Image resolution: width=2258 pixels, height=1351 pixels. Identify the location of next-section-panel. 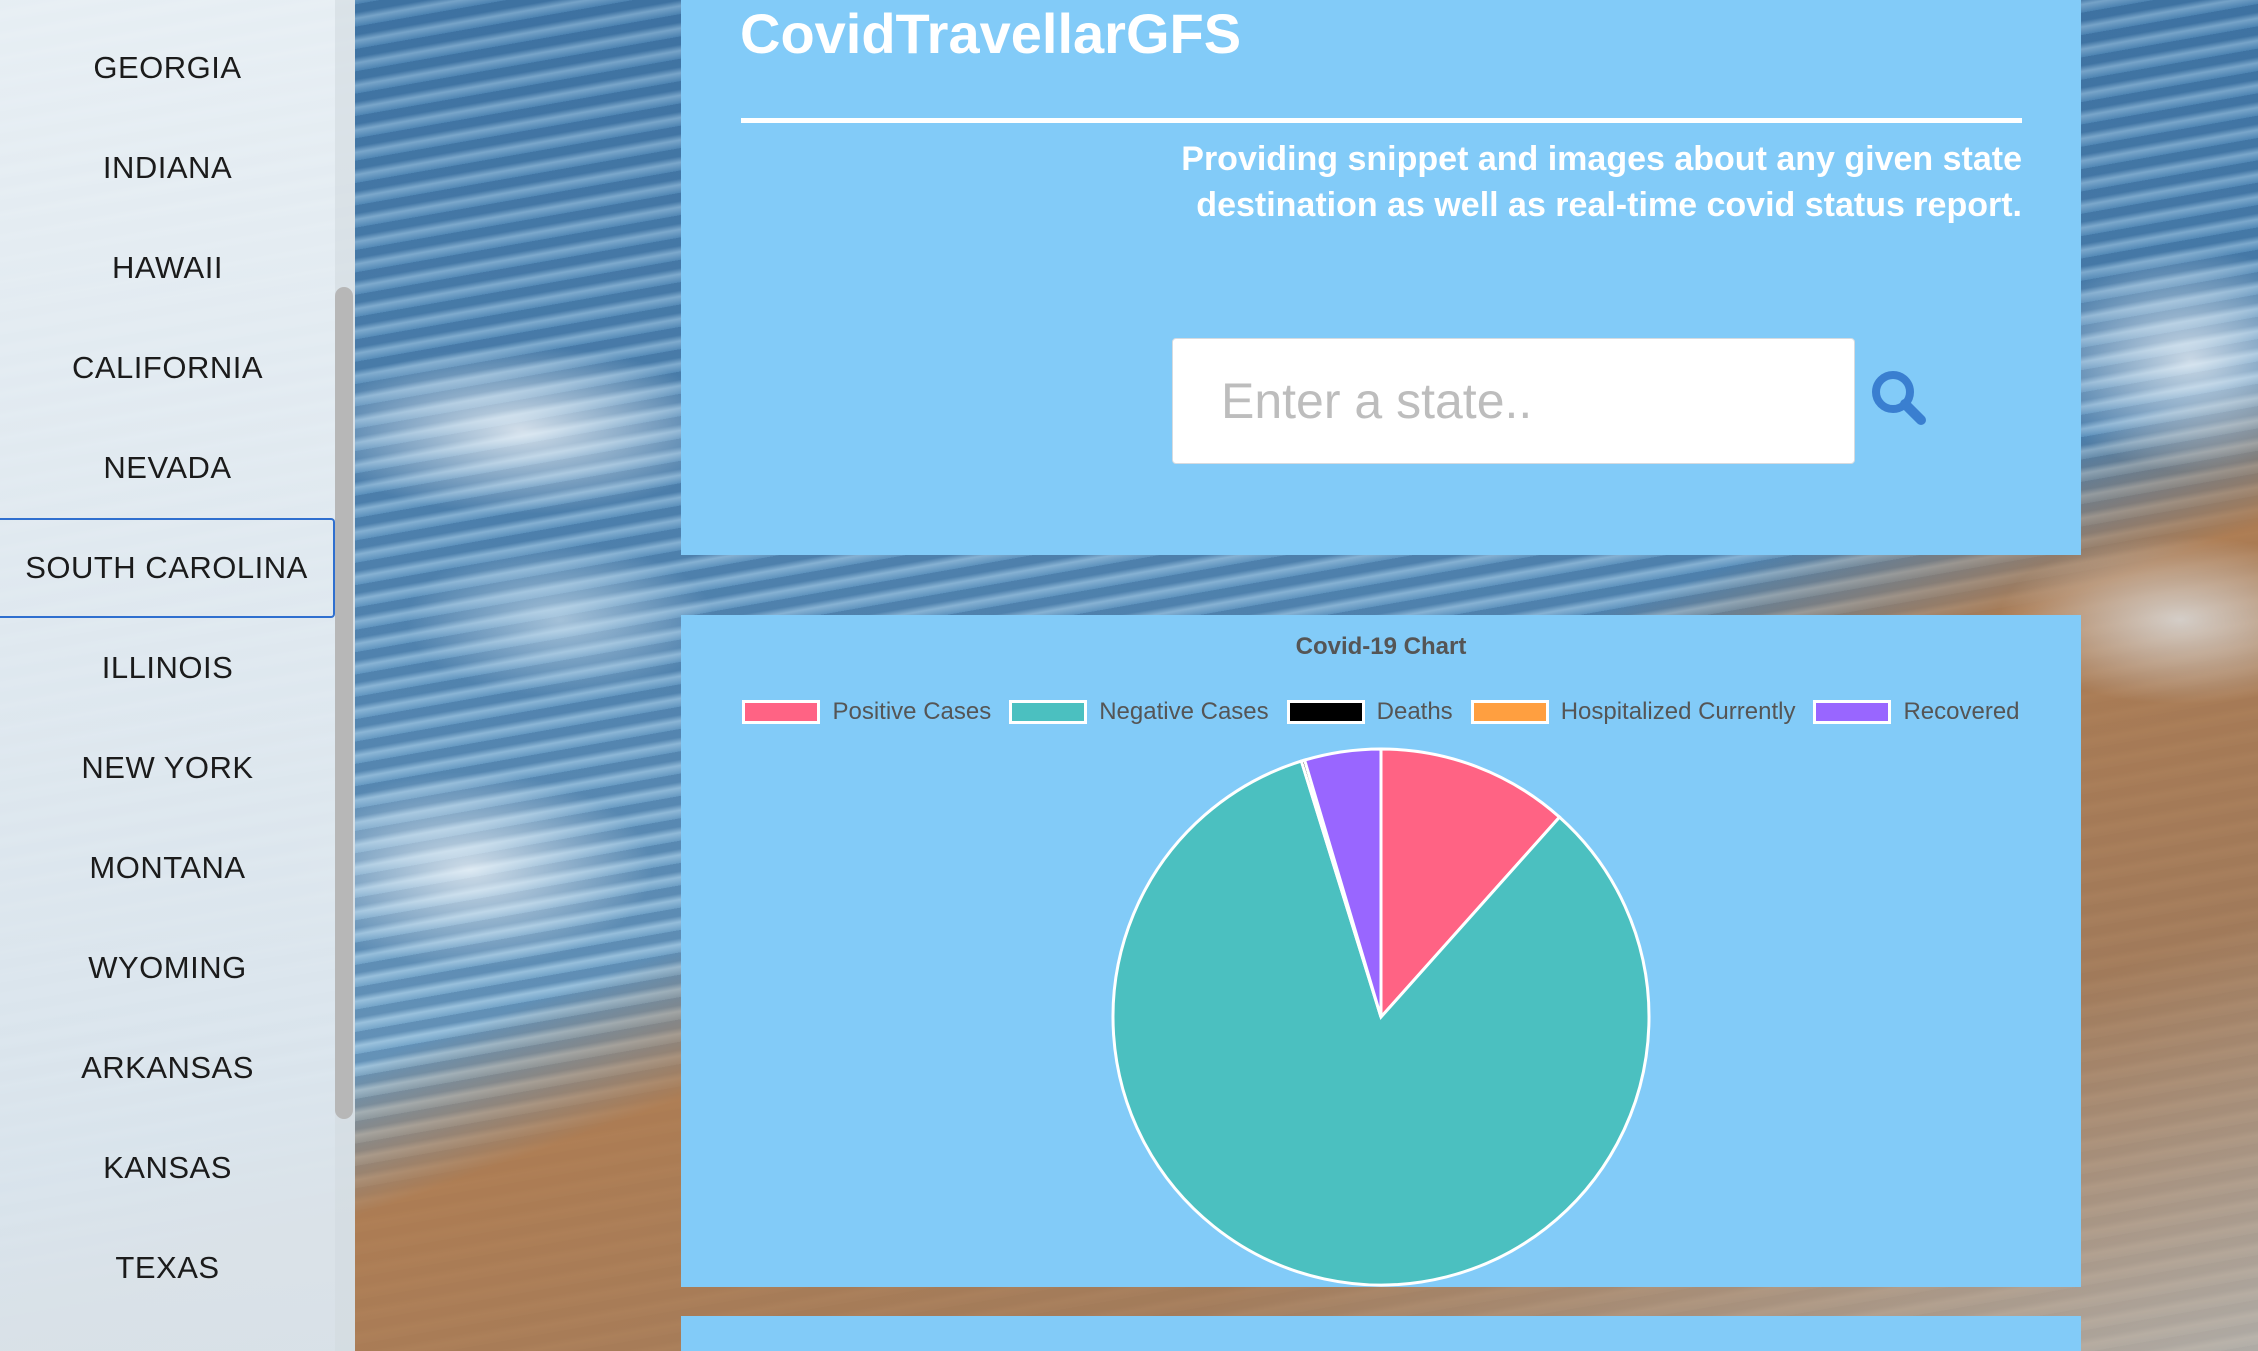
(1381, 1333).